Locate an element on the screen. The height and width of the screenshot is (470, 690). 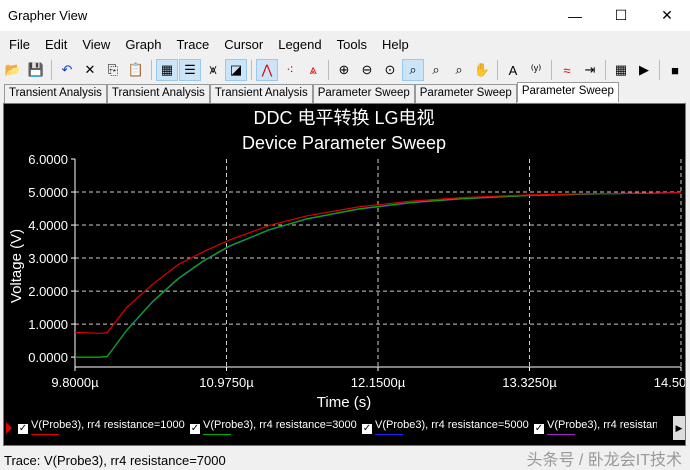
minimize-button: — is located at coordinates (575, 15).